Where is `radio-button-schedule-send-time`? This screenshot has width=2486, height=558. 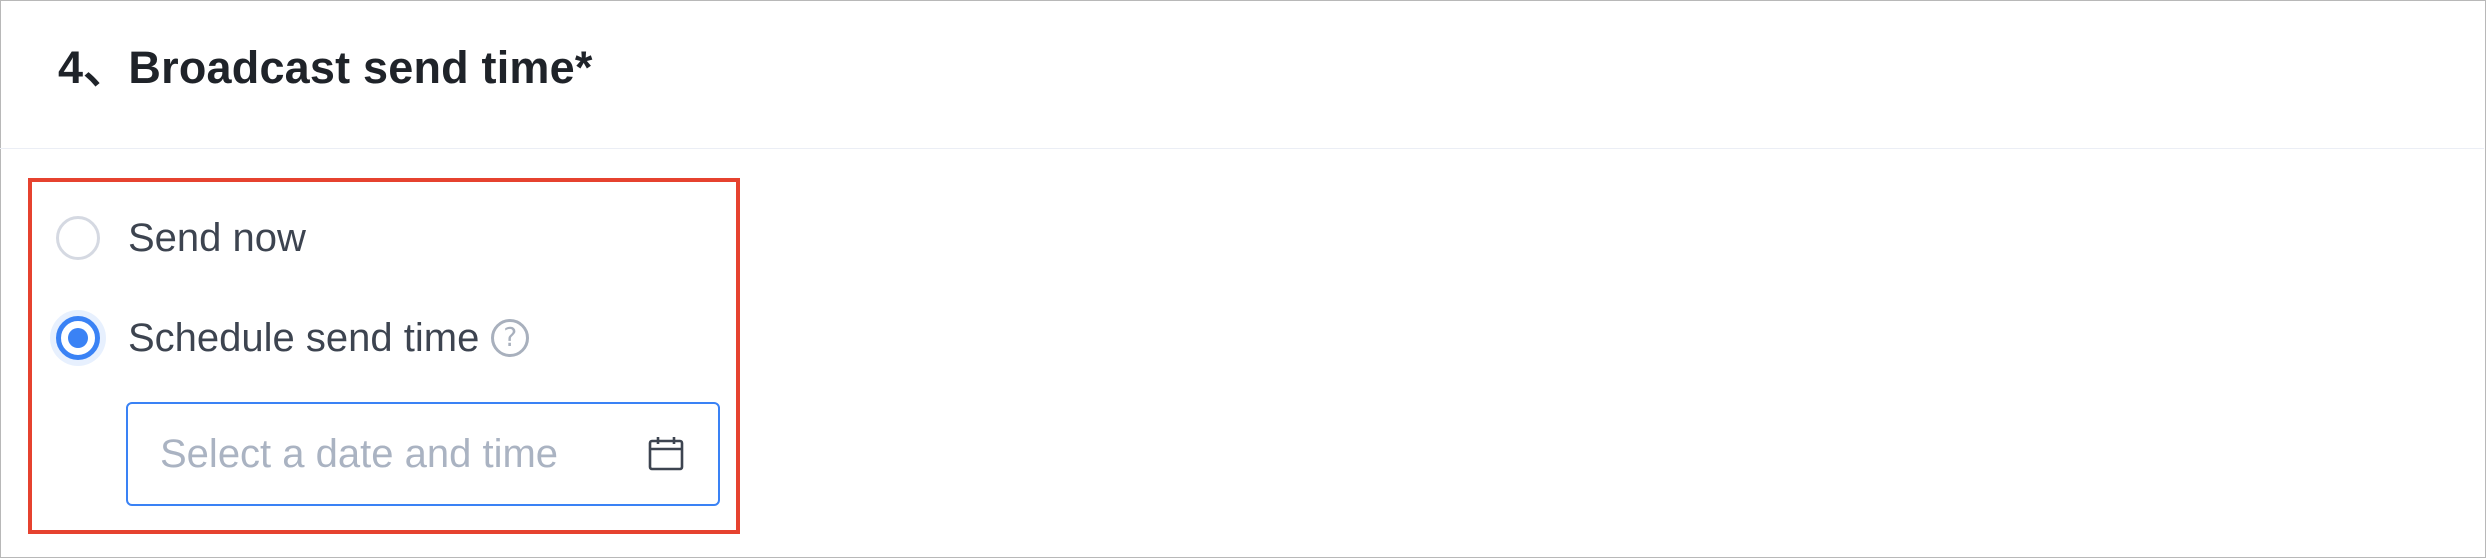 radio-button-schedule-send-time is located at coordinates (78, 338).